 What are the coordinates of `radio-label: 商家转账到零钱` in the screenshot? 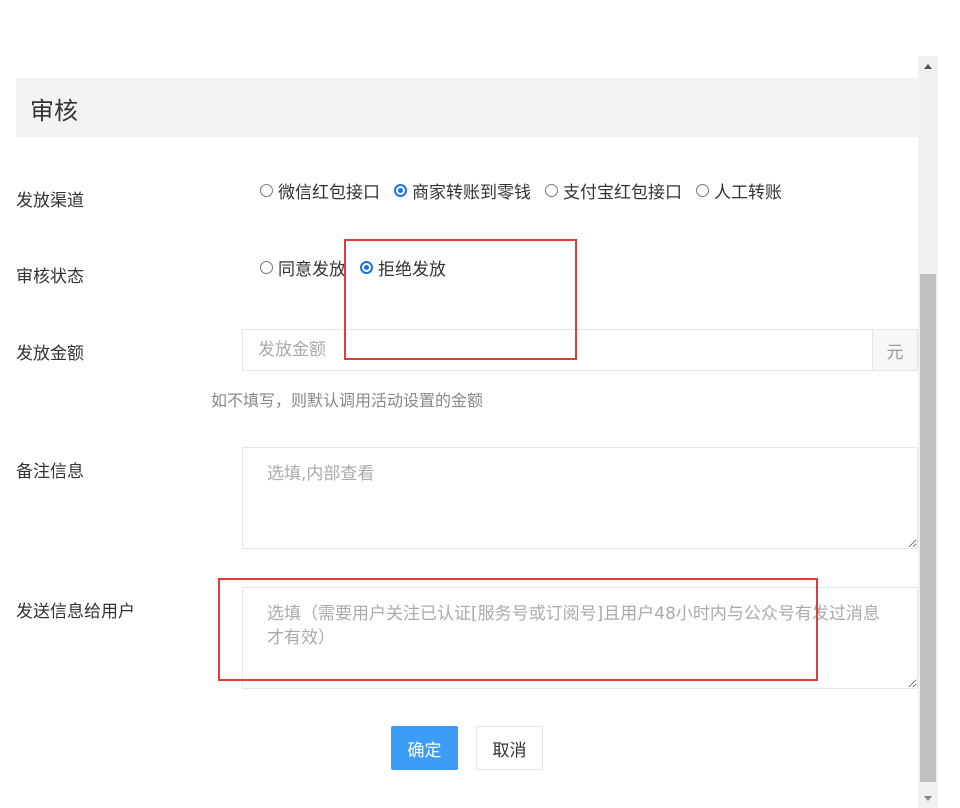 It's located at (471, 192).